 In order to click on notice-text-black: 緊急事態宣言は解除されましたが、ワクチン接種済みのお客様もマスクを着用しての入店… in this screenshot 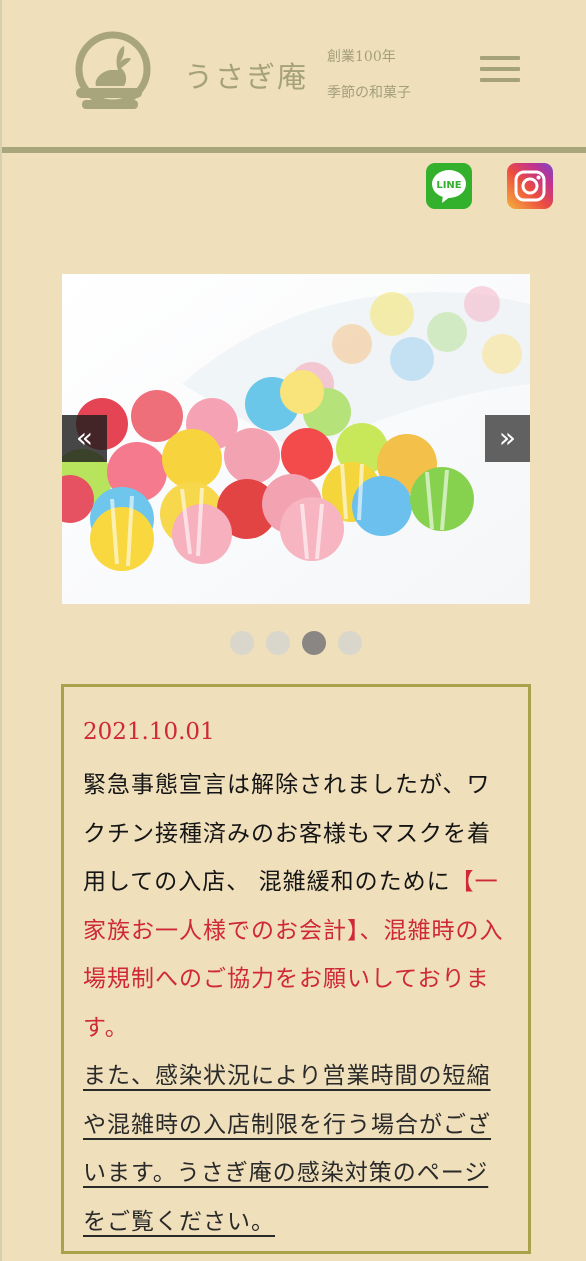, I will do `click(287, 833)`.